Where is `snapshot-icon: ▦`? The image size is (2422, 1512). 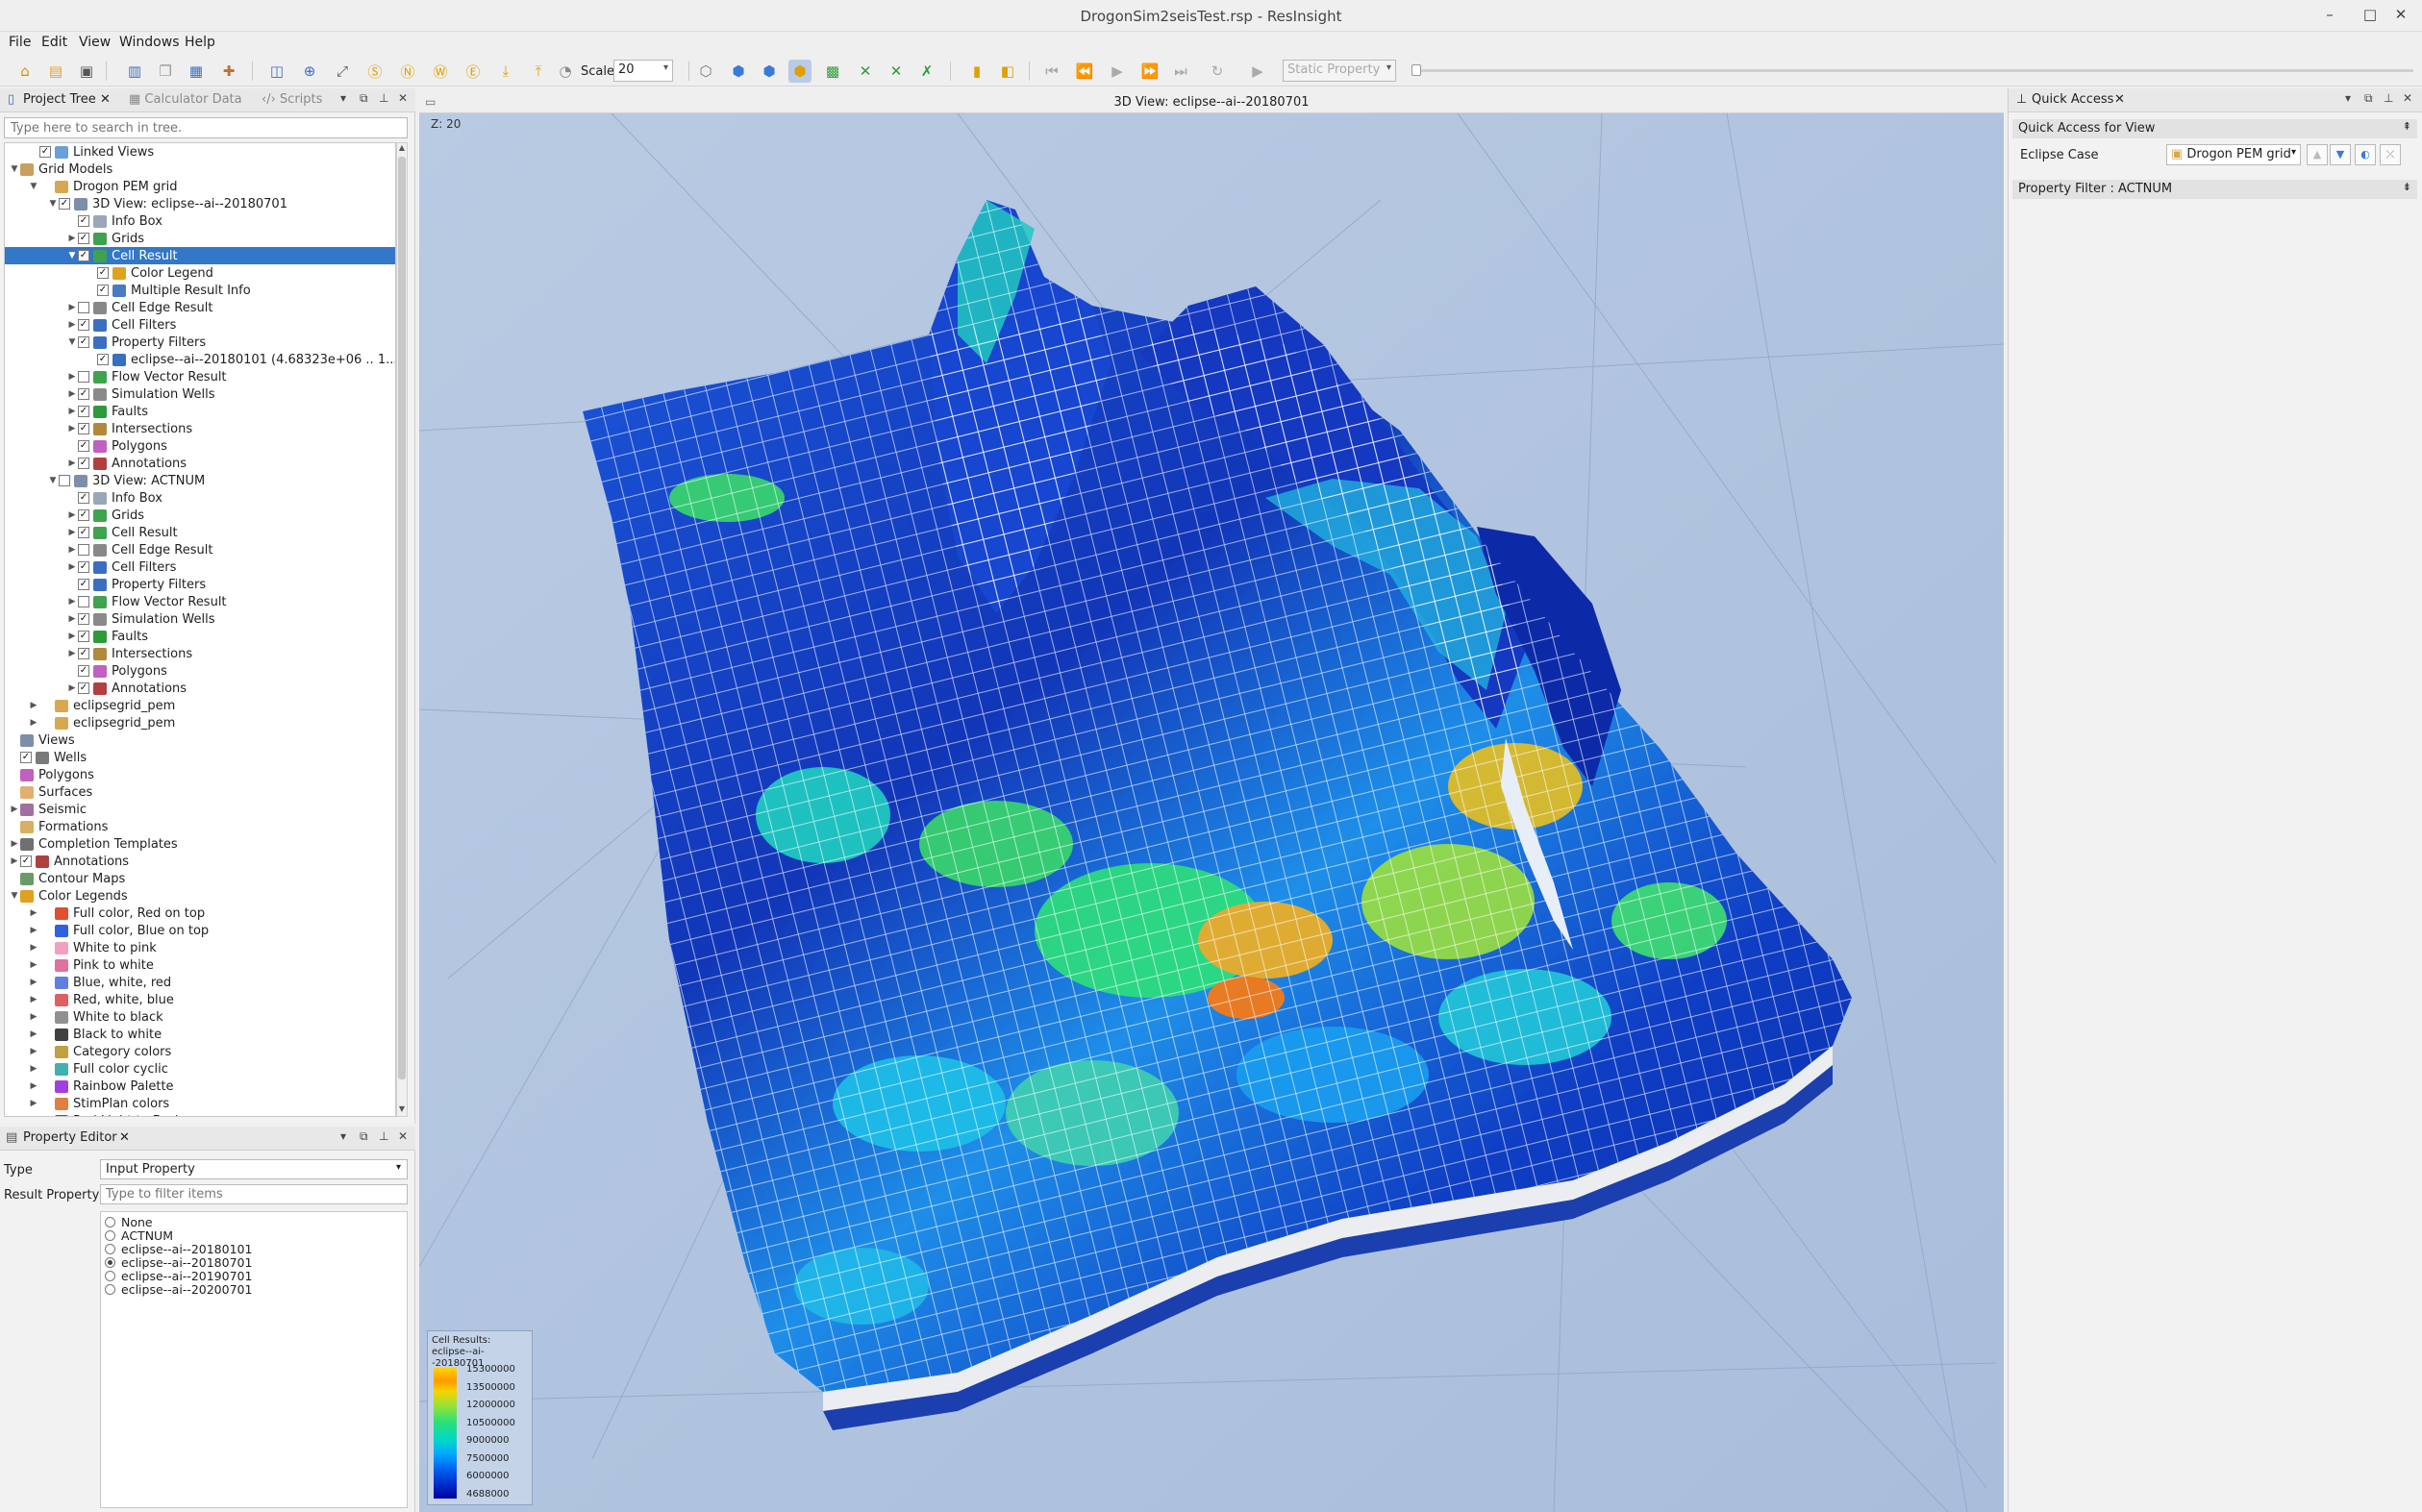 snapshot-icon: ▦ is located at coordinates (196, 71).